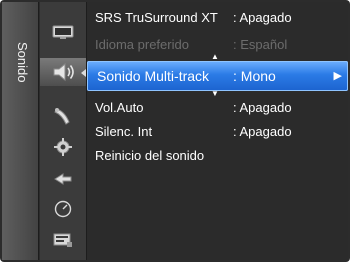  Describe the element at coordinates (150, 155) in the screenshot. I see `menu-item-label: Reinicio del sonido` at that location.